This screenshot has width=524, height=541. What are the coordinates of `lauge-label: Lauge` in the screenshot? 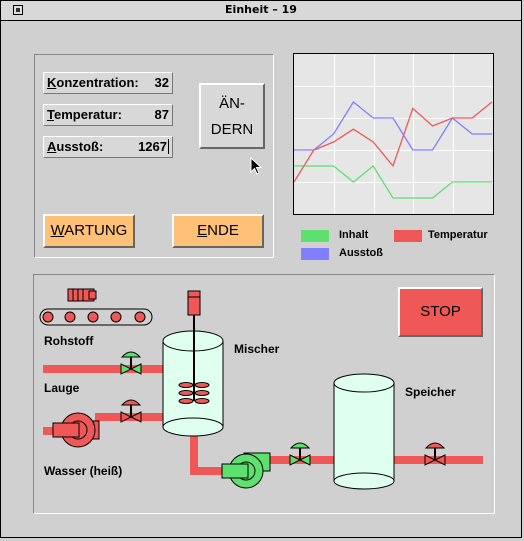 It's located at (62, 388).